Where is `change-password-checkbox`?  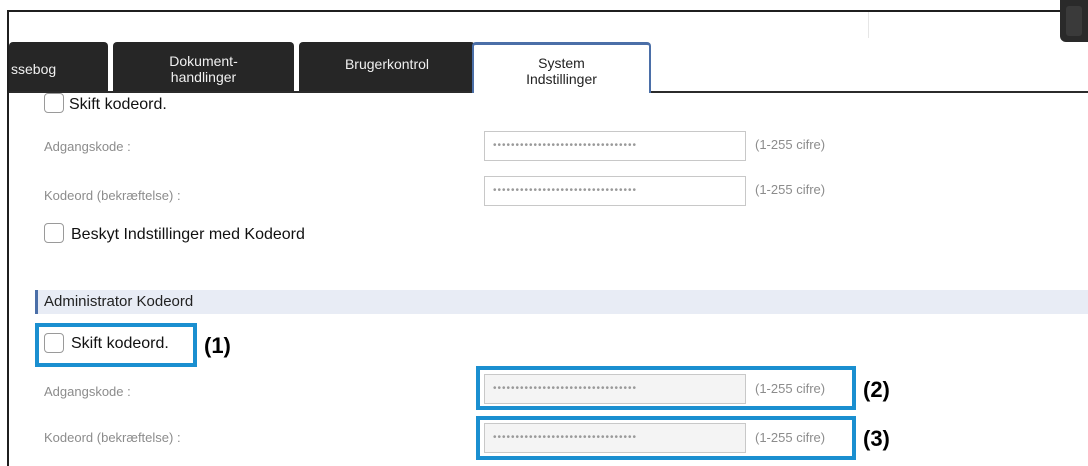
change-password-checkbox is located at coordinates (54, 103).